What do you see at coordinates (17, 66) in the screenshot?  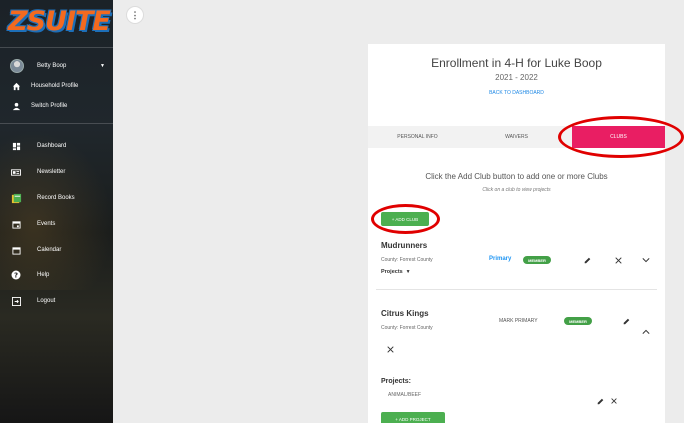 I see `avatar` at bounding box center [17, 66].